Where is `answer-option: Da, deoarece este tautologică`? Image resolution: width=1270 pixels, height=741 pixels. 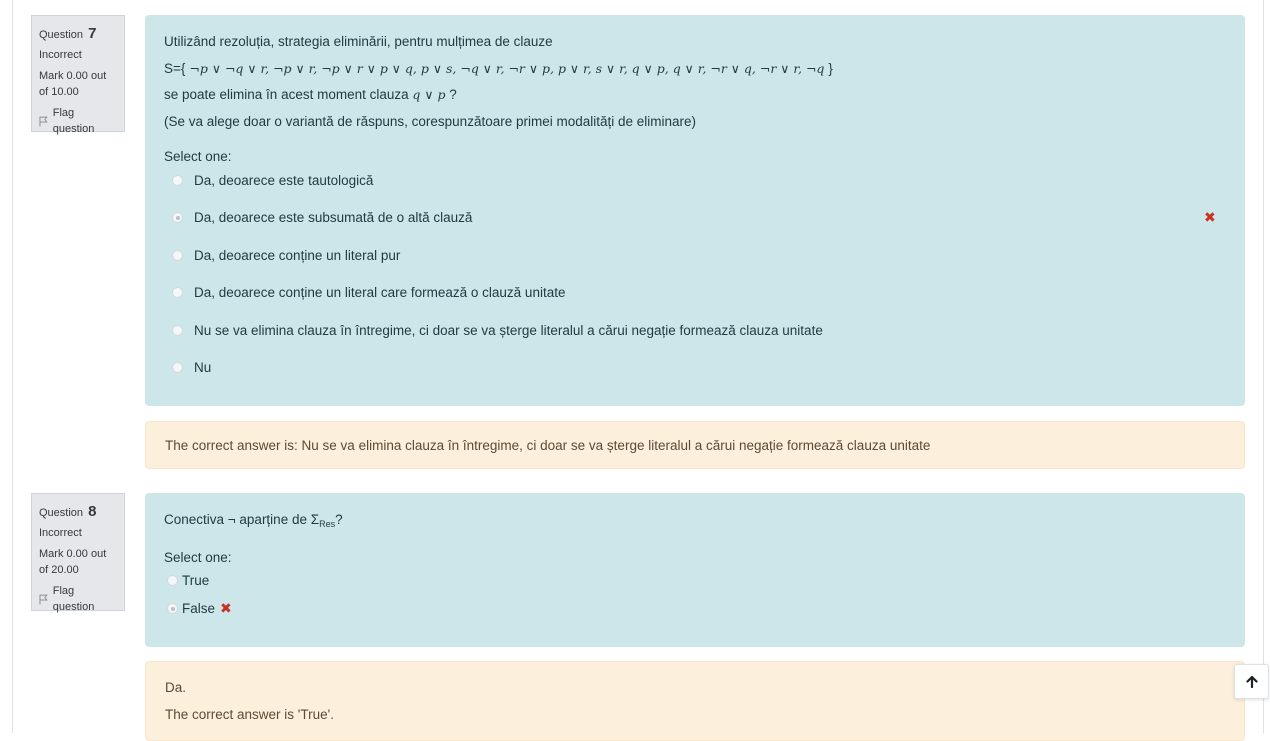 answer-option: Da, deoarece este tautologică is located at coordinates (695, 180).